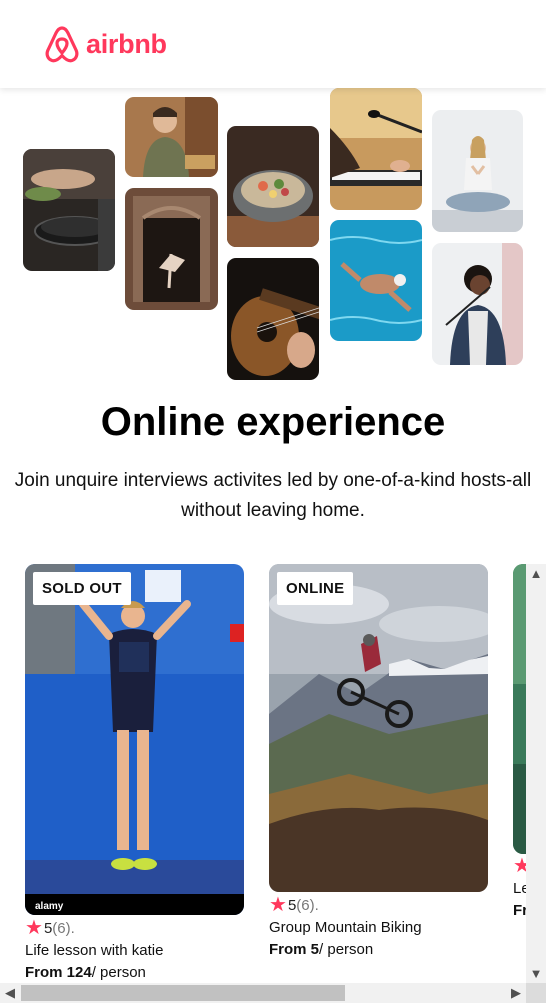 The width and height of the screenshot is (546, 1003). I want to click on swimmer-photo, so click(376, 280).